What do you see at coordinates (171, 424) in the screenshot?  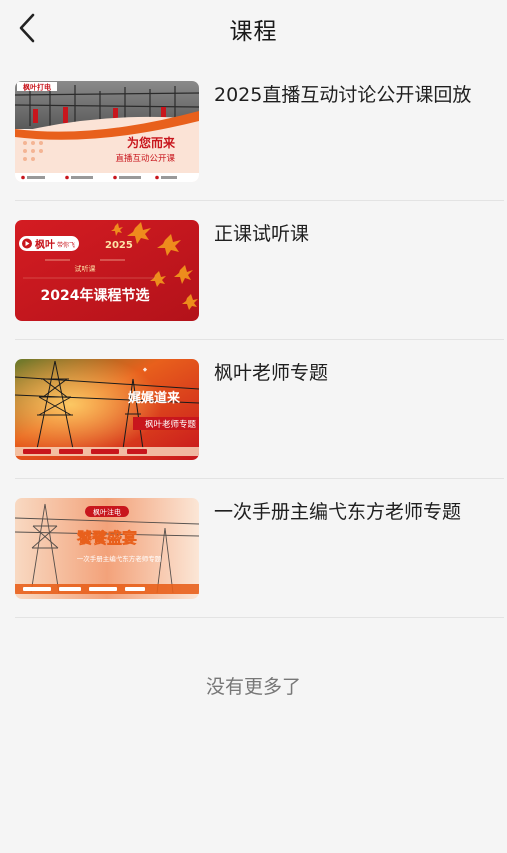 I see `thumb-subtitle: 枫叶老师专题` at bounding box center [171, 424].